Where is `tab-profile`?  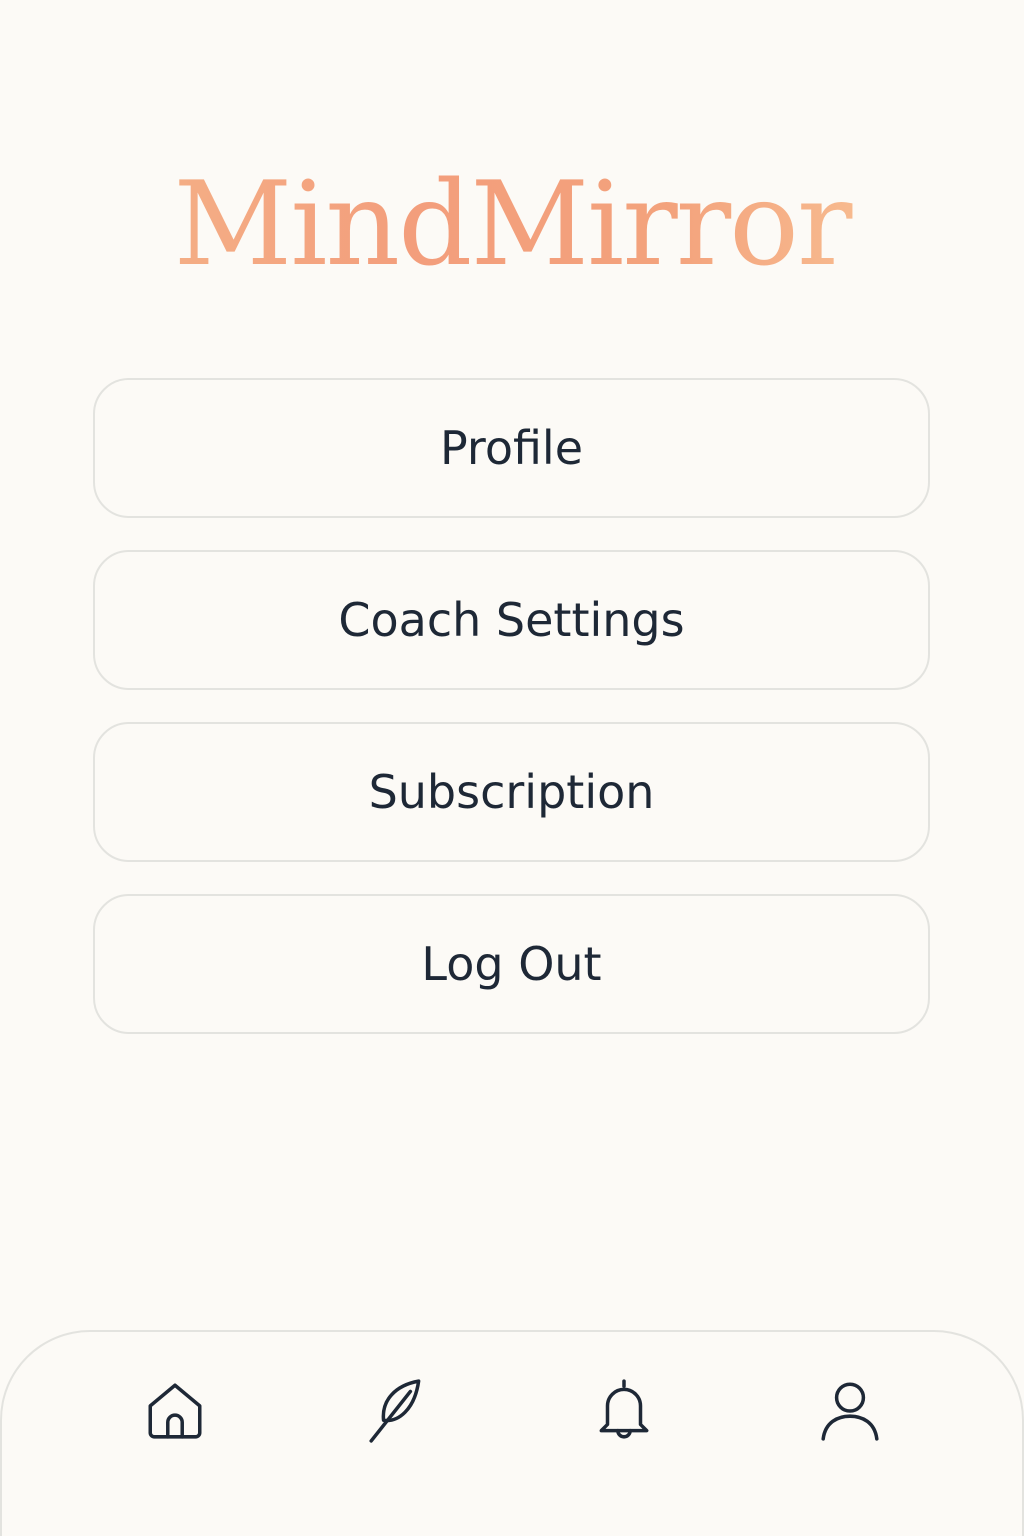 tab-profile is located at coordinates (850, 1410).